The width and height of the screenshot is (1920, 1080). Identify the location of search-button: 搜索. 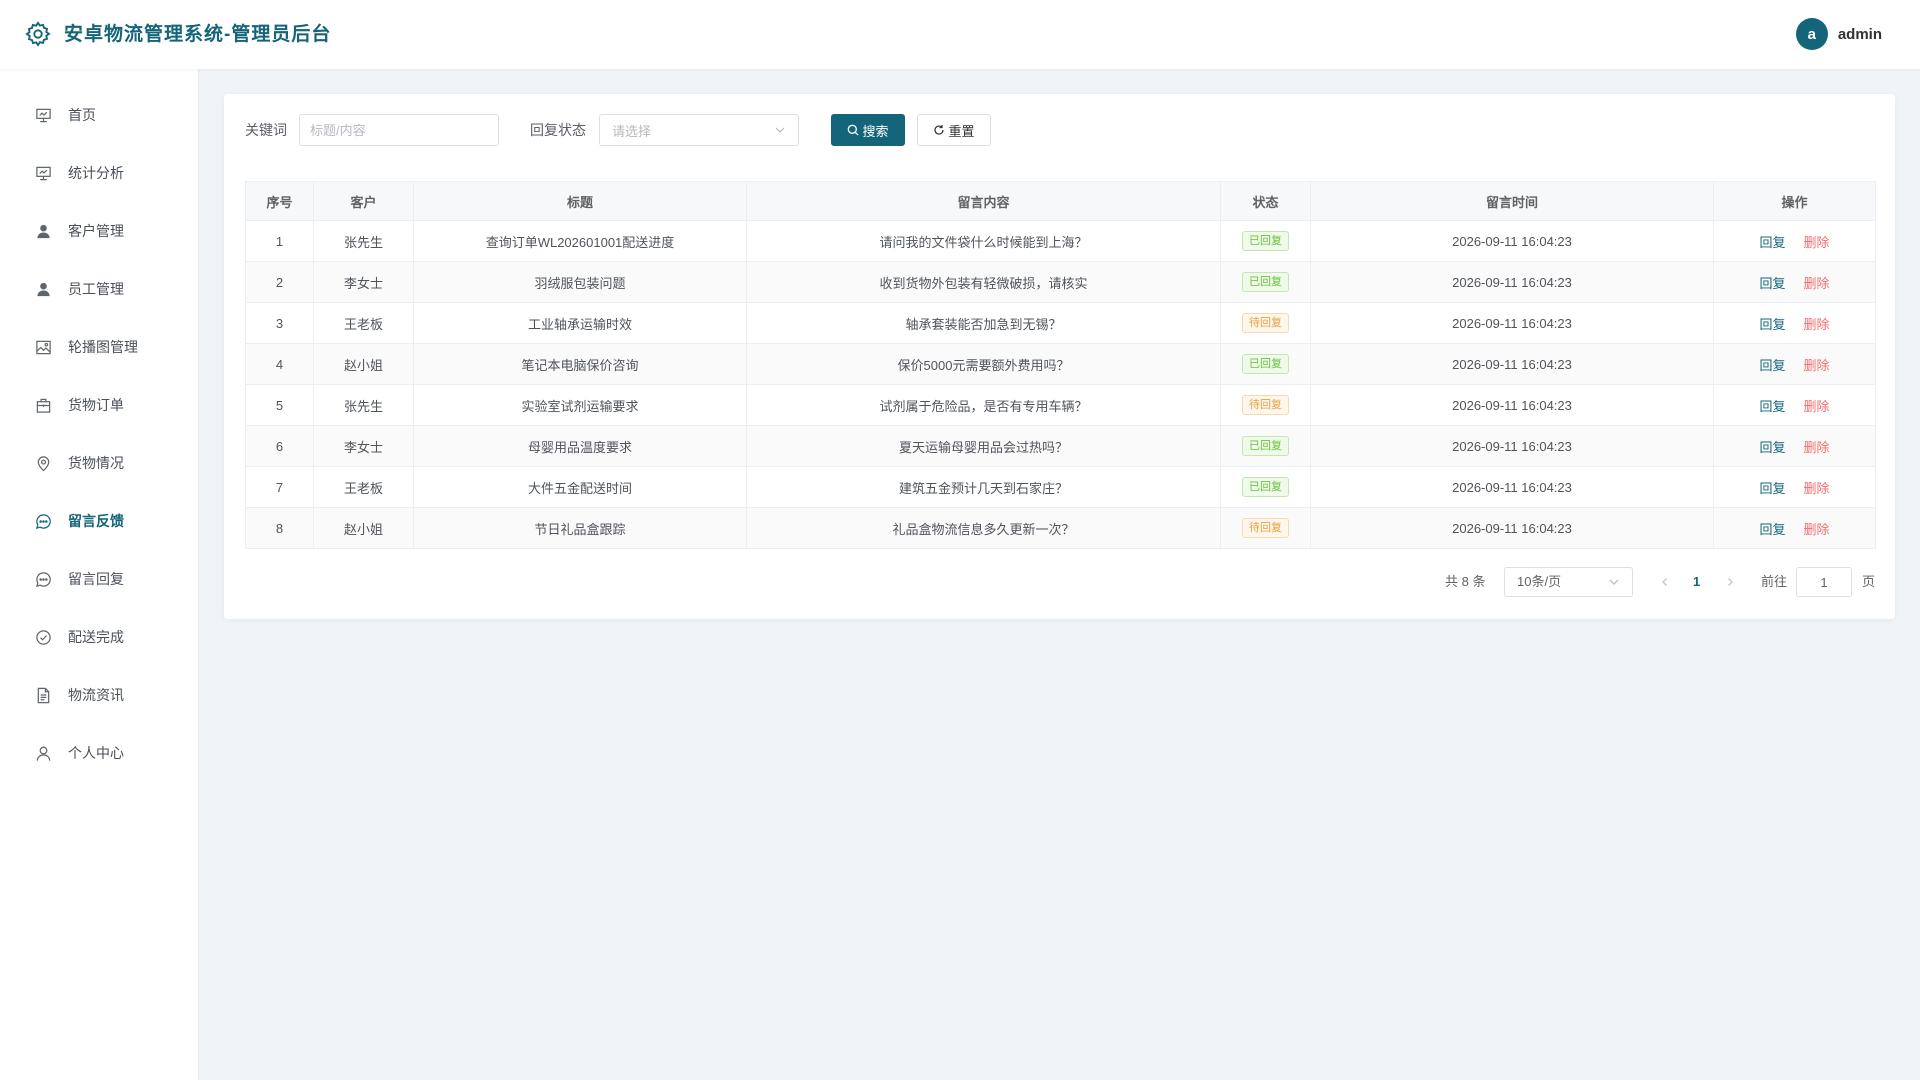
(868, 130).